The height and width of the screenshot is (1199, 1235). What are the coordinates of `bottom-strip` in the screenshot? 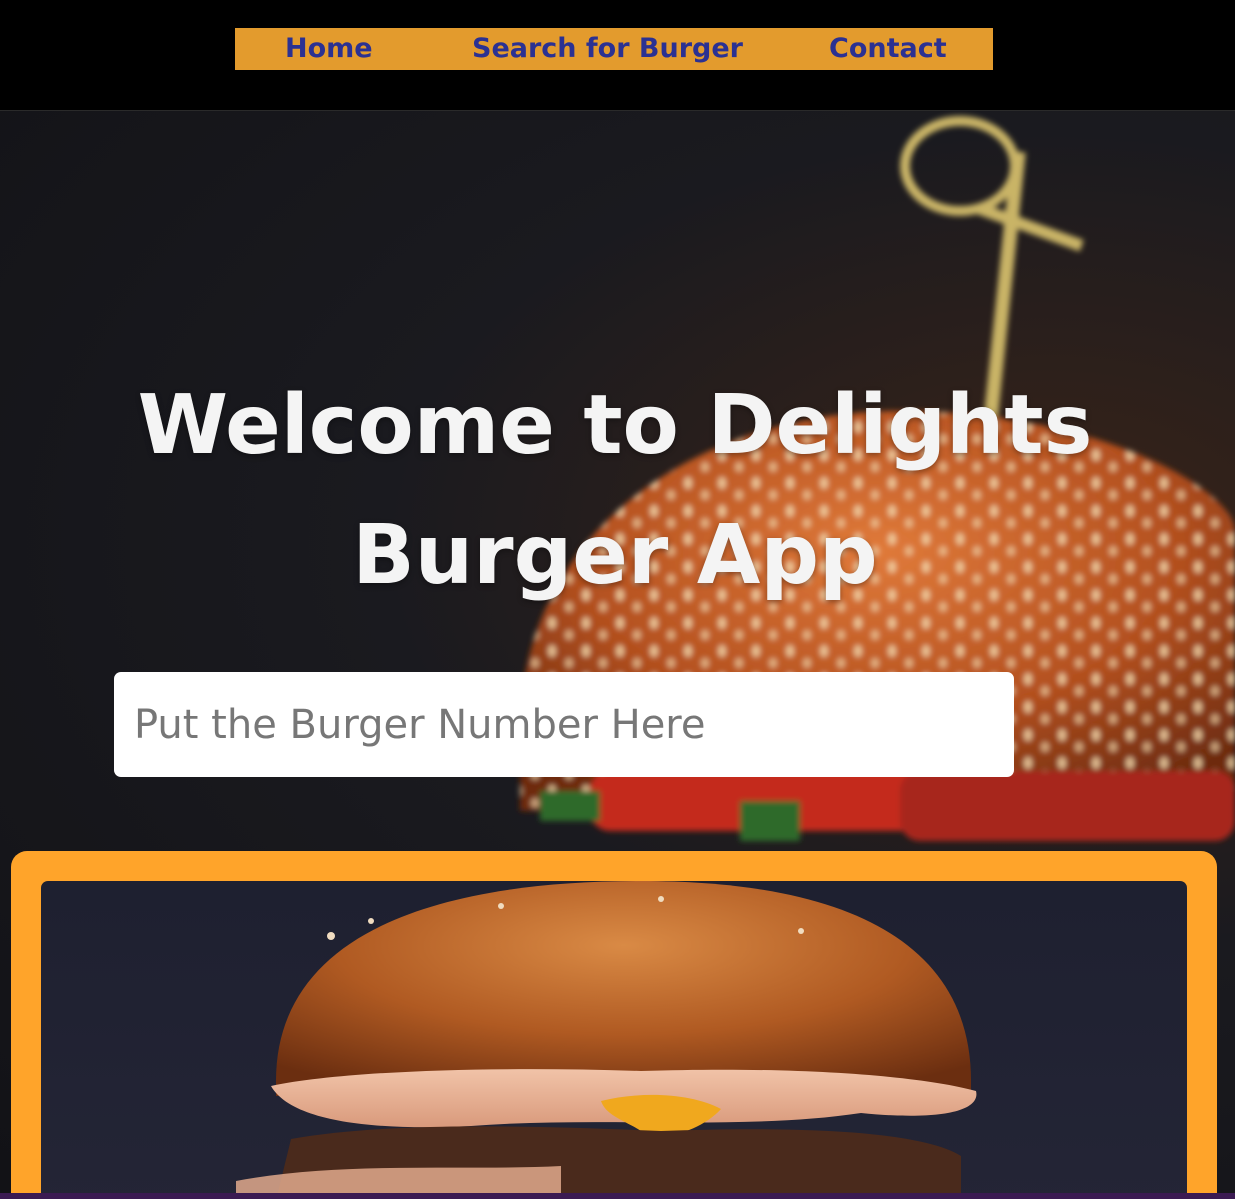 It's located at (617, 1196).